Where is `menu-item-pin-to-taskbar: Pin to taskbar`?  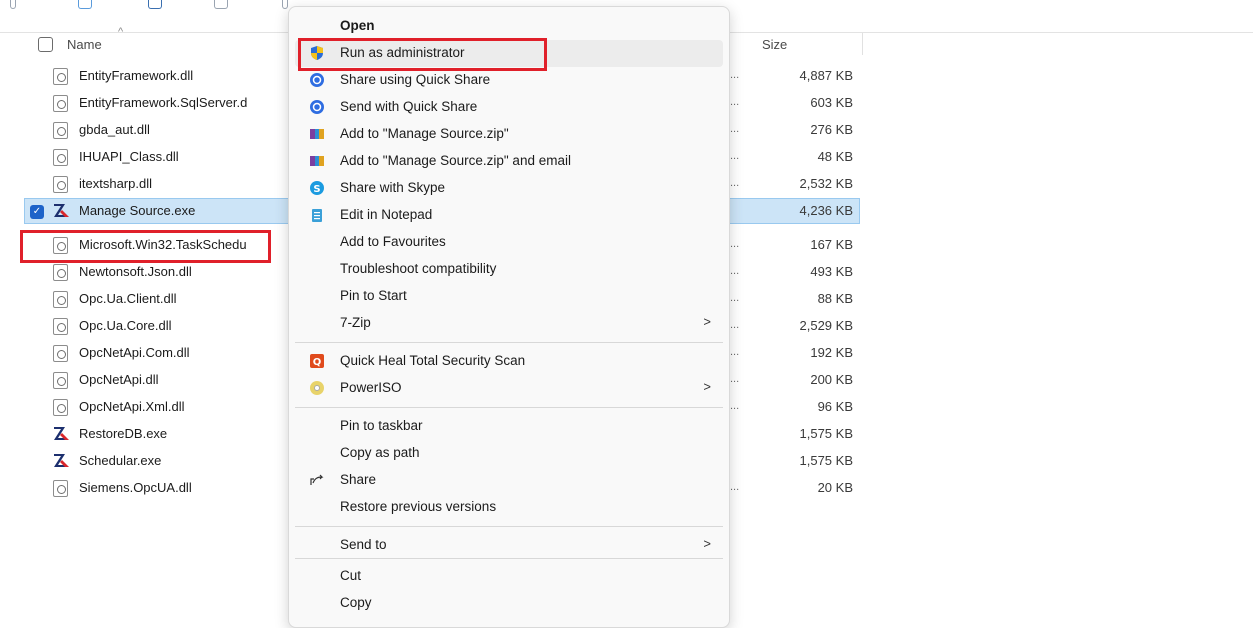
menu-item-pin-to-taskbar: Pin to taskbar is located at coordinates (509, 426).